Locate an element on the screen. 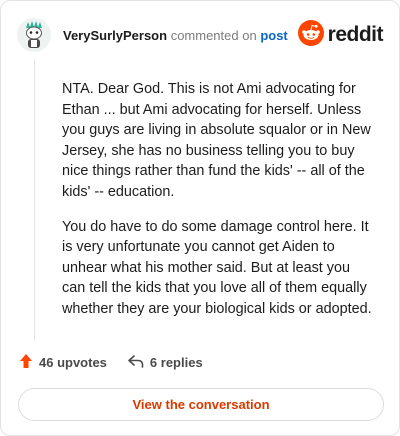  action-text: commented on is located at coordinates (213, 35).